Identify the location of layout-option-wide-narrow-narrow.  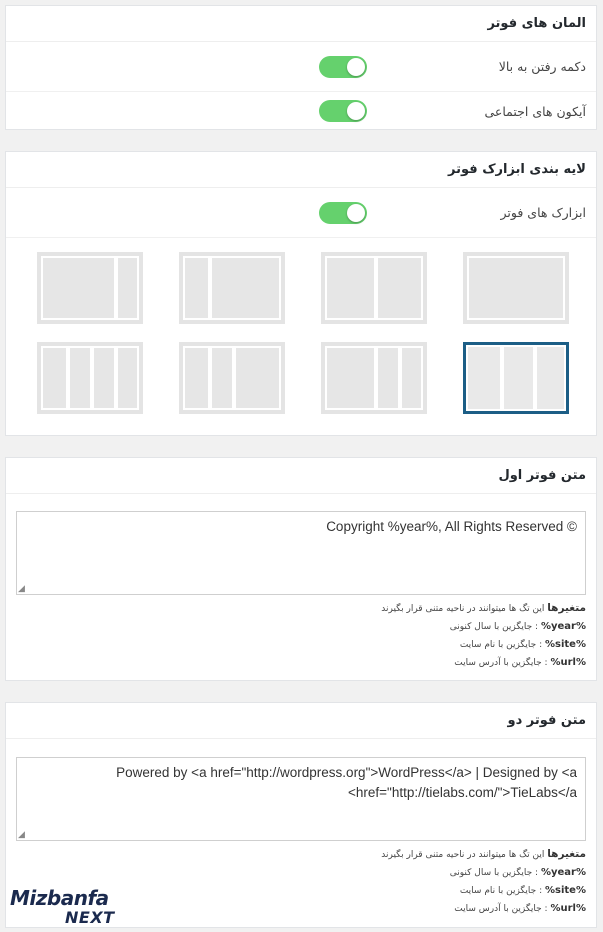
(374, 378).